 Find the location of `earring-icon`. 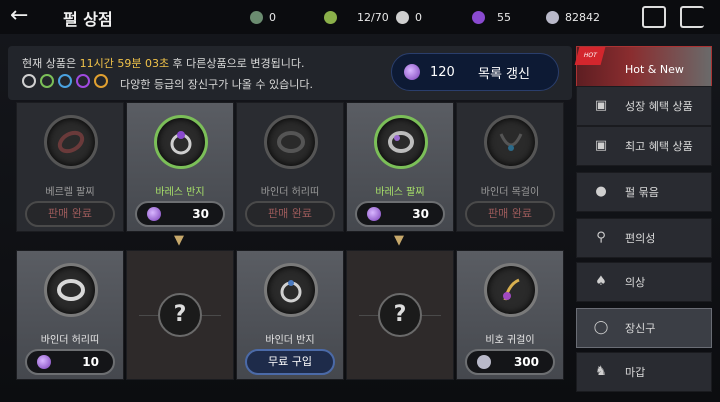

earring-icon is located at coordinates (511, 290).